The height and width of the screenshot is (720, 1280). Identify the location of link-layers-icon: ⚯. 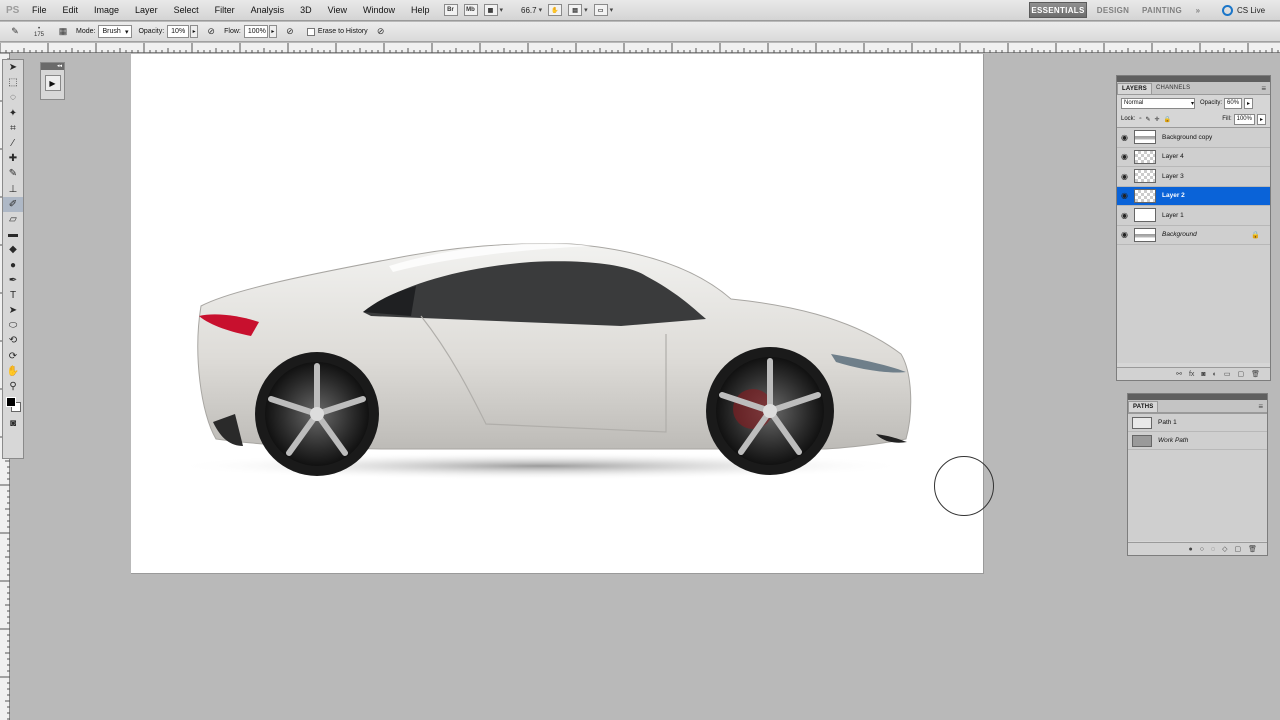
(1179, 374).